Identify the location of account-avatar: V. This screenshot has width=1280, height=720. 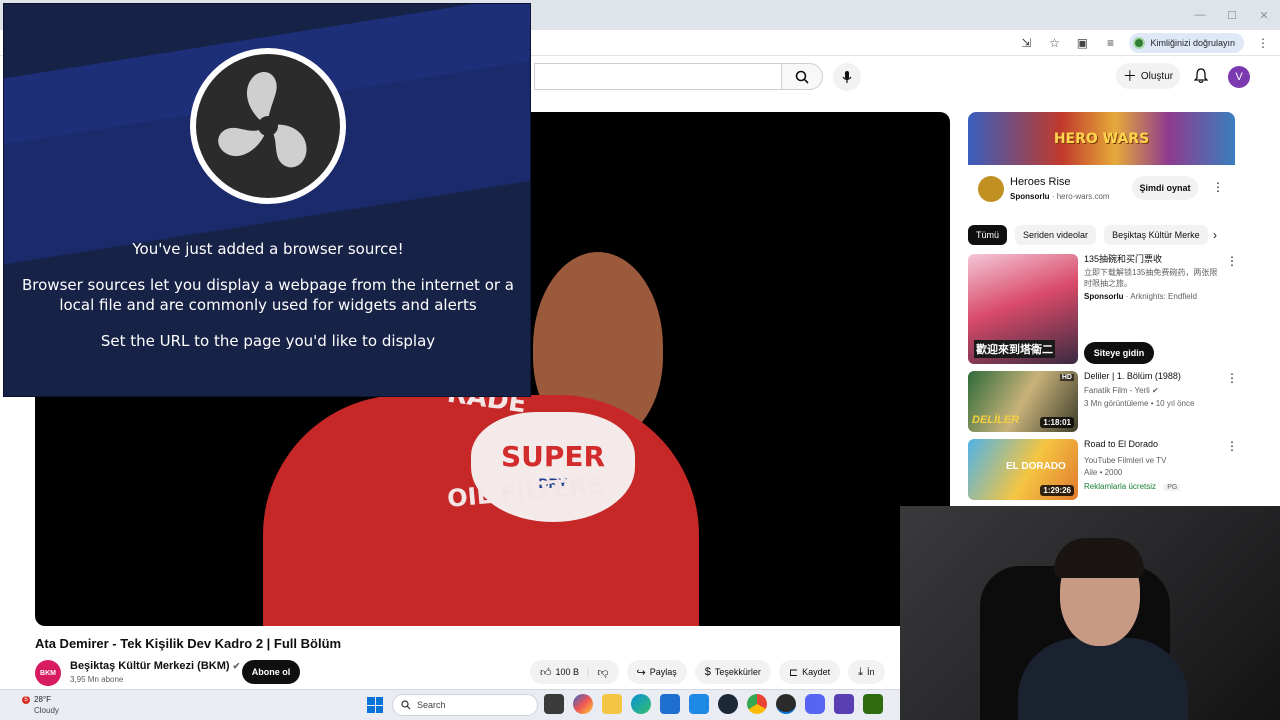
(1239, 77).